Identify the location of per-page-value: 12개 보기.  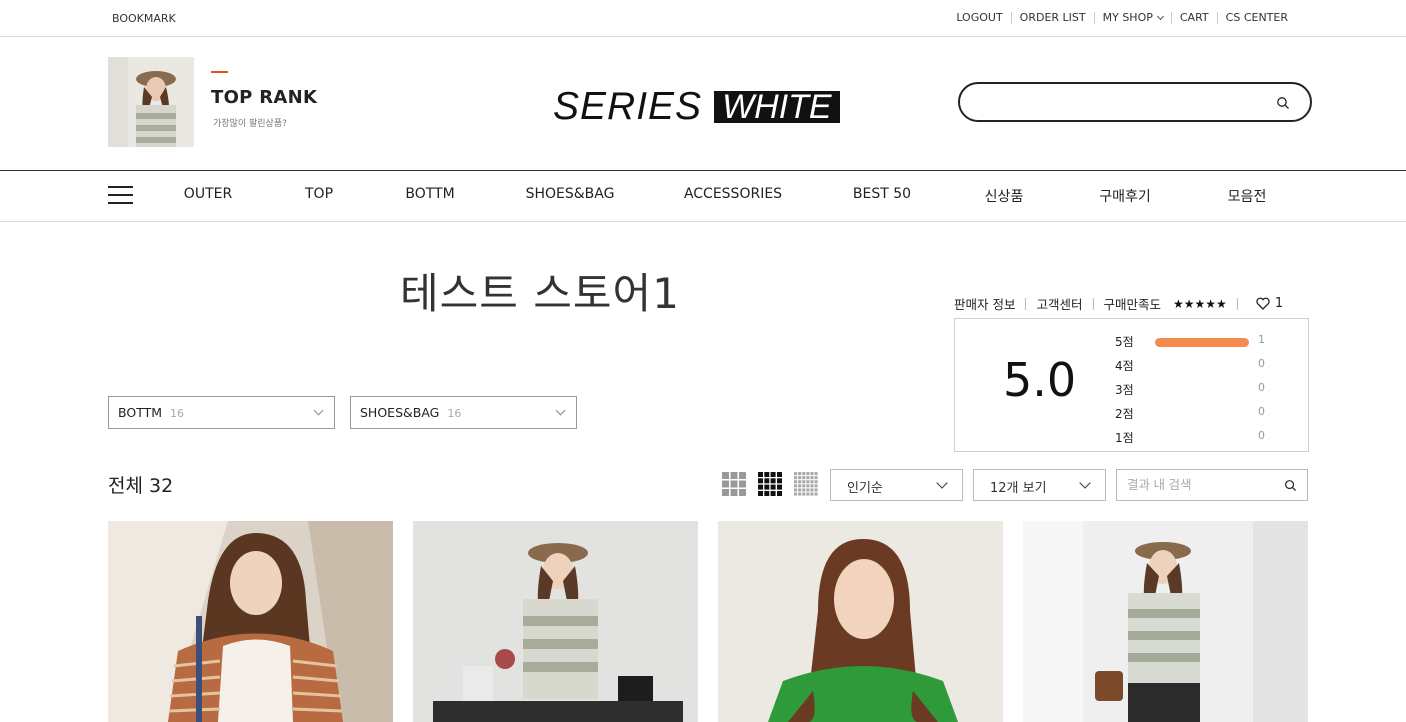
(1018, 488).